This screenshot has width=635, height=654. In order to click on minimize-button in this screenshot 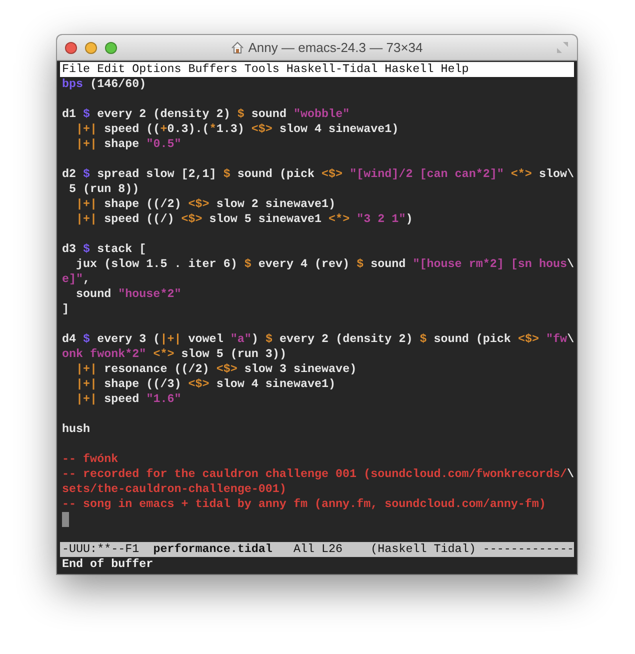, I will do `click(91, 48)`.